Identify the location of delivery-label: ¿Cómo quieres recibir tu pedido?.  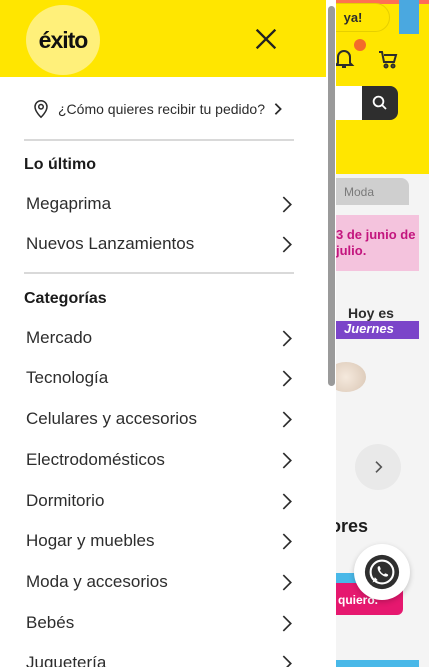
(161, 109).